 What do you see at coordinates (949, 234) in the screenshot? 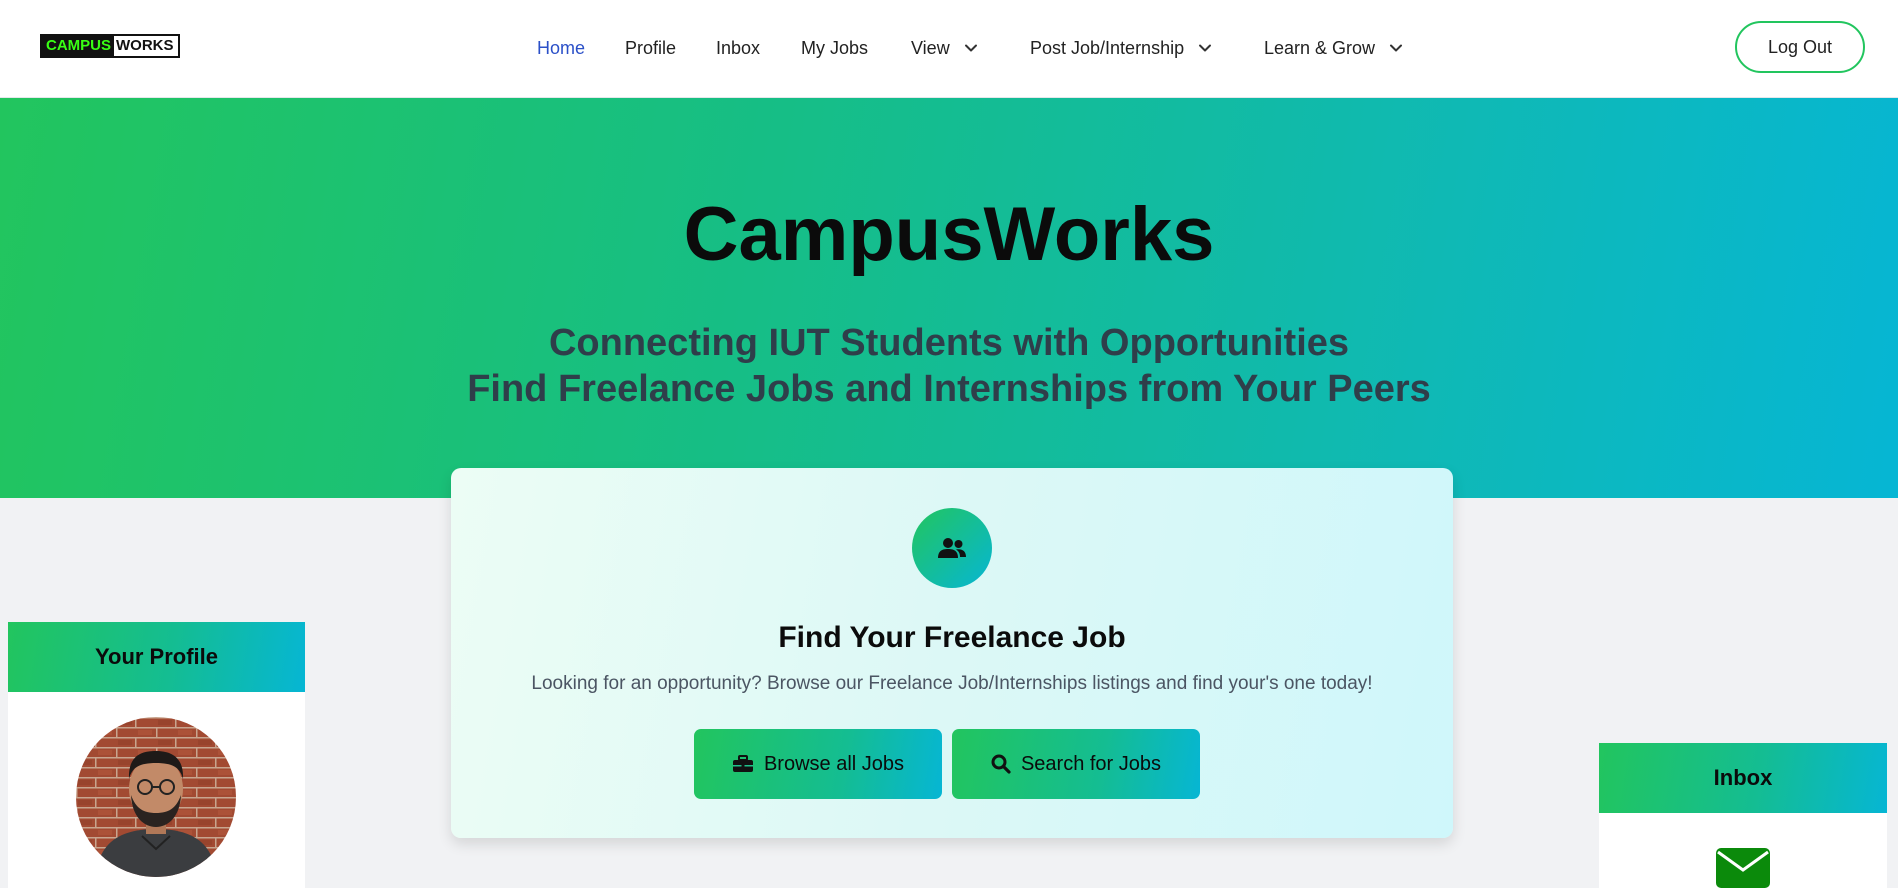
I see `hero-title: CampusWorks` at bounding box center [949, 234].